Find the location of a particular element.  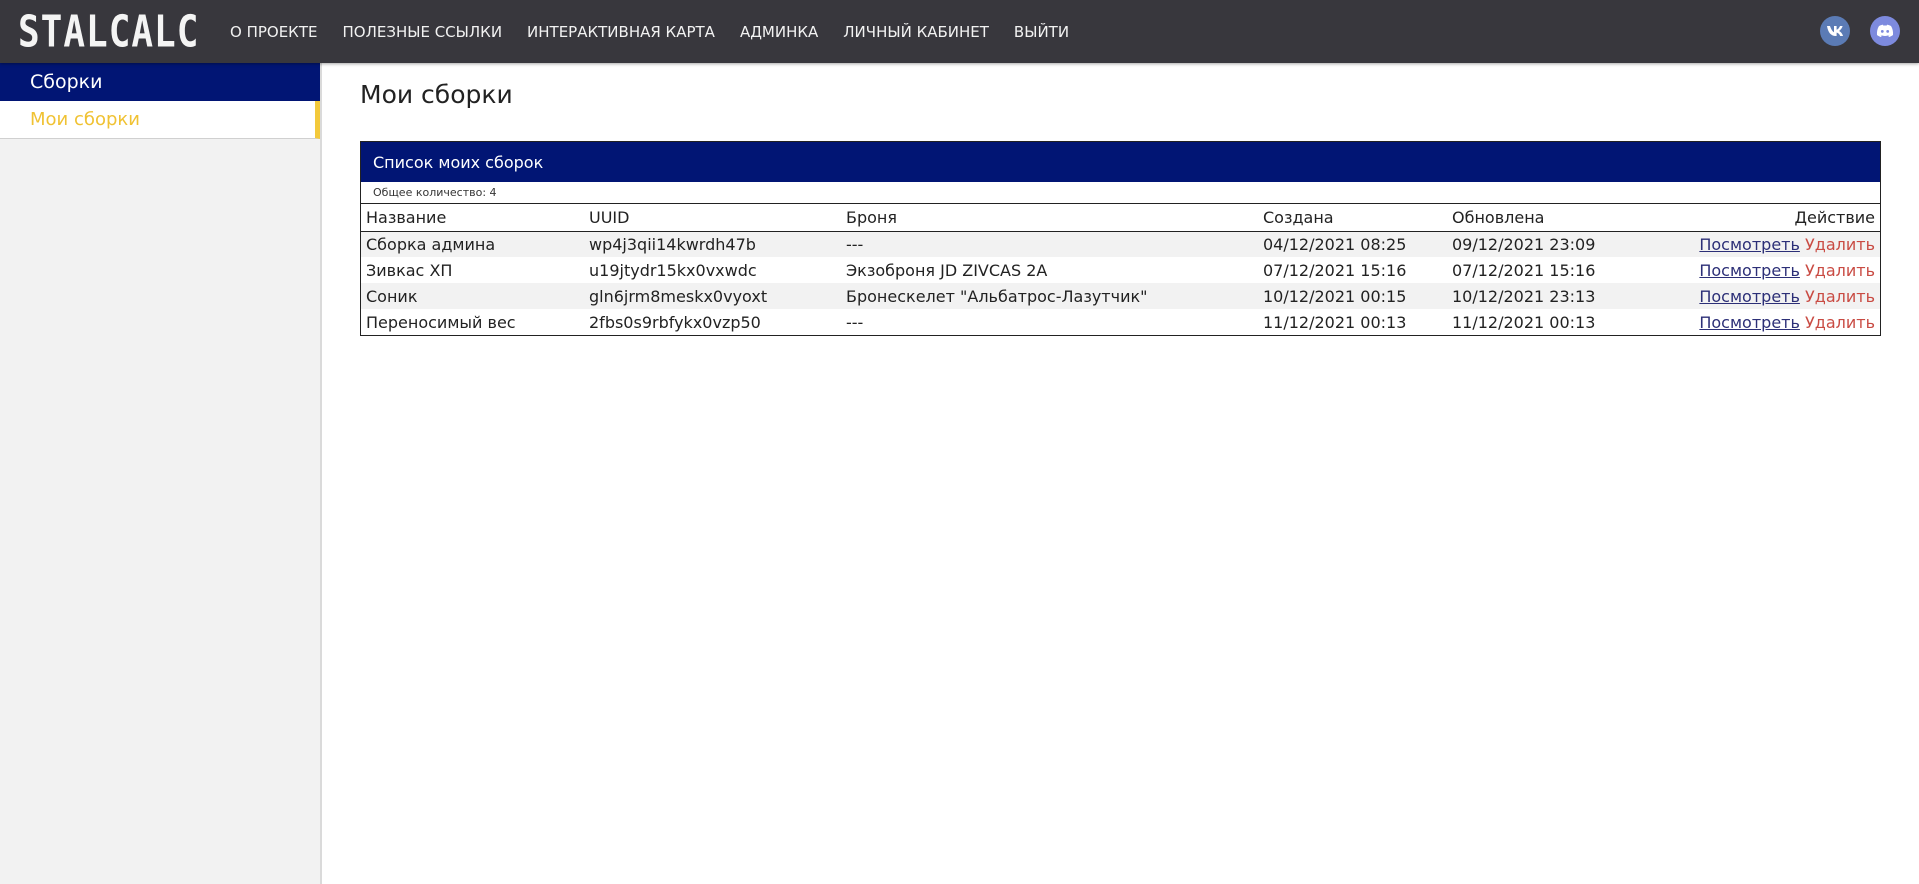

cell-created: 07/12/2021 15:16 is located at coordinates (1335, 270).